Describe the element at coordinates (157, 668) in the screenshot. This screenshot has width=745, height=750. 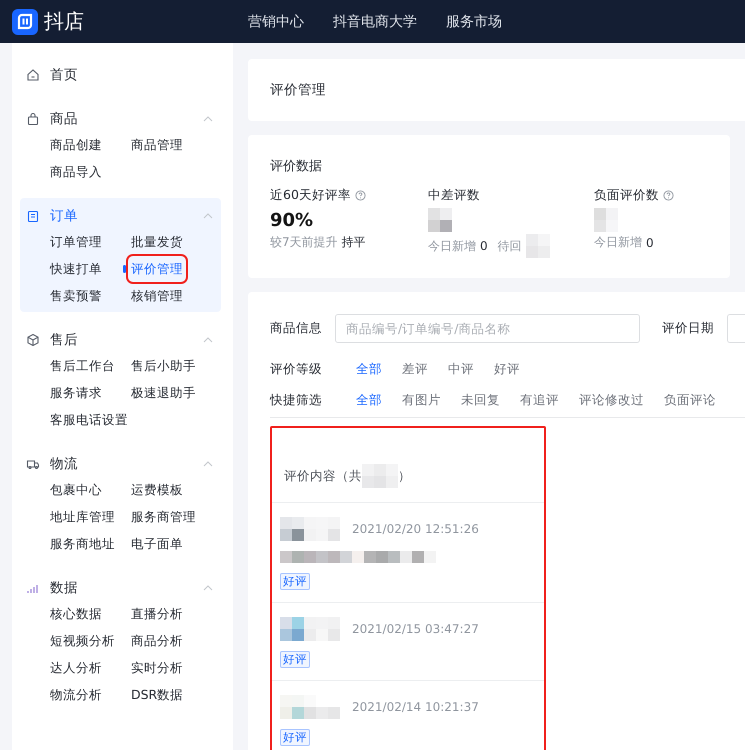
I see `sidebar-item: 实时分析` at that location.